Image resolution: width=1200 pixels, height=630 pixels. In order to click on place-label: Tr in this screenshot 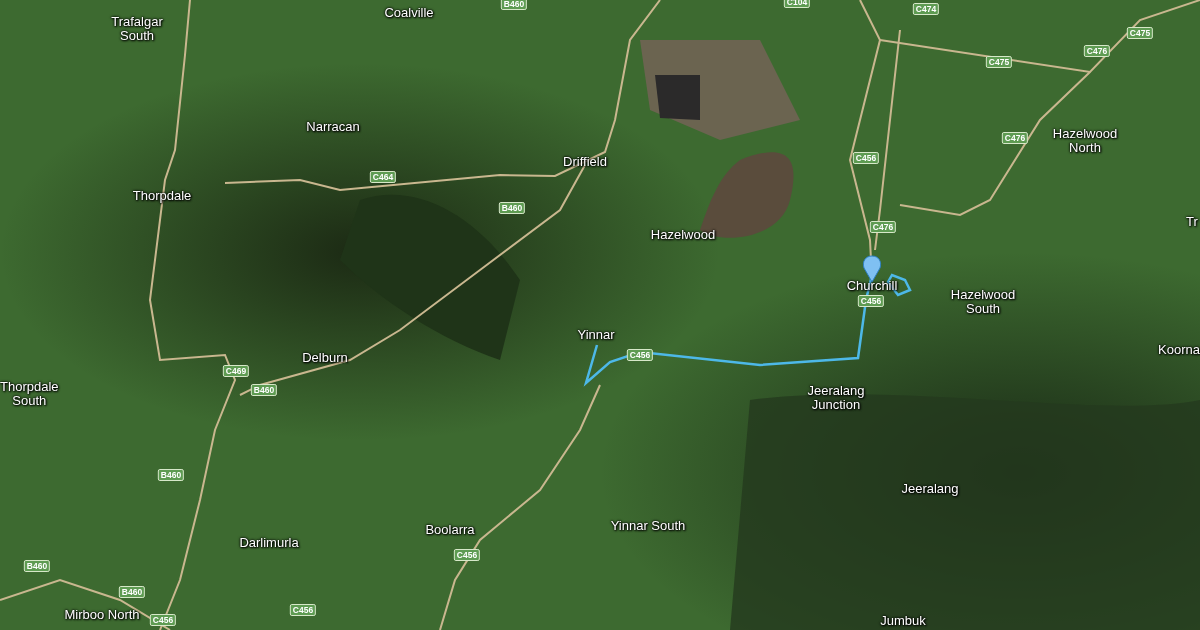, I will do `click(1192, 222)`.